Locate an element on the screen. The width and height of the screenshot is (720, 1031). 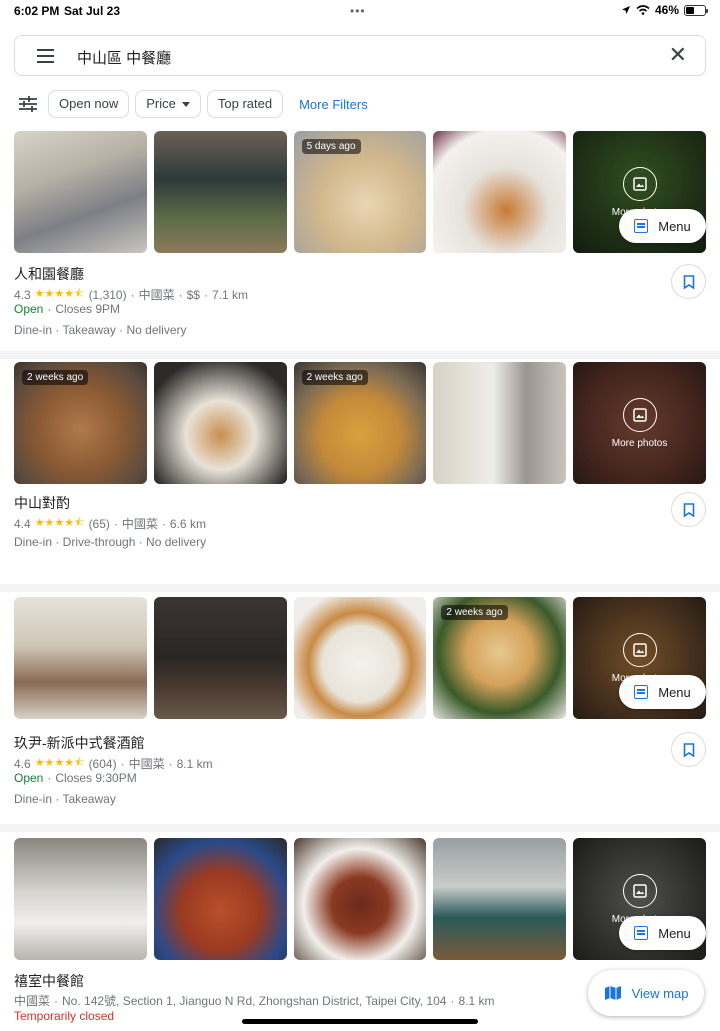
restaurant-photo: 5 days ago is located at coordinates (360, 192).